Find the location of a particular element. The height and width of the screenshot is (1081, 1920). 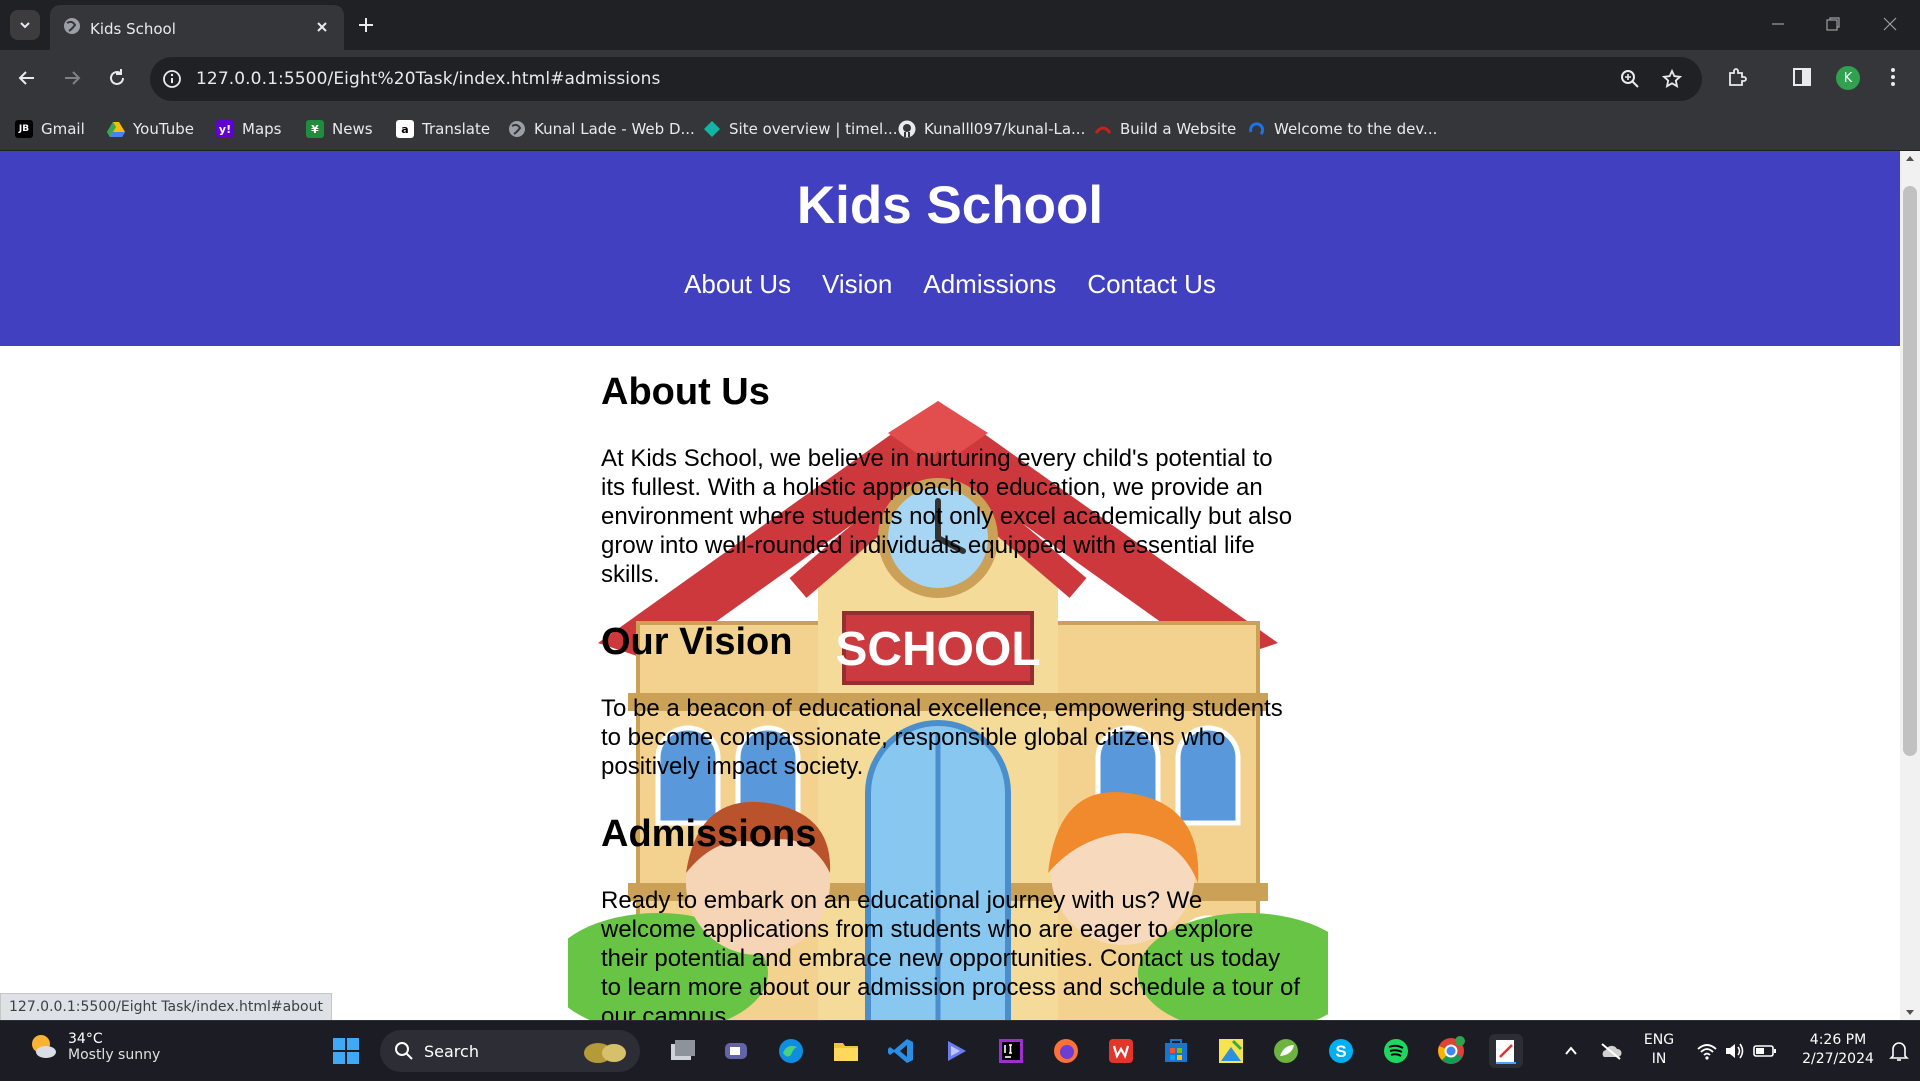

bookmark-news: ¥ News is located at coordinates (339, 129).